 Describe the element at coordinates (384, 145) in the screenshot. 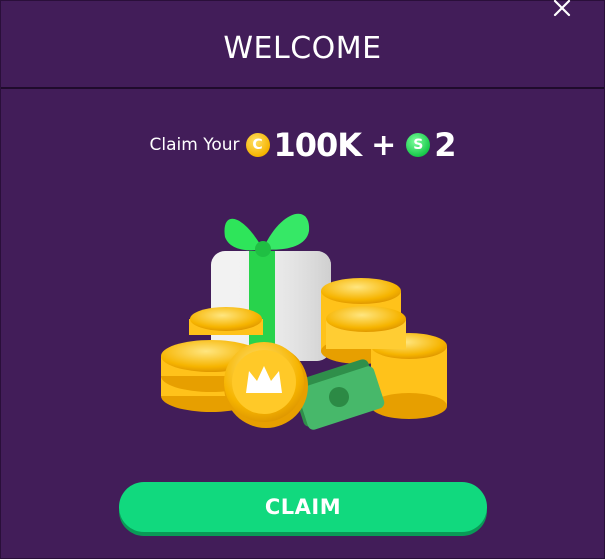

I see `plus-sign: +` at that location.